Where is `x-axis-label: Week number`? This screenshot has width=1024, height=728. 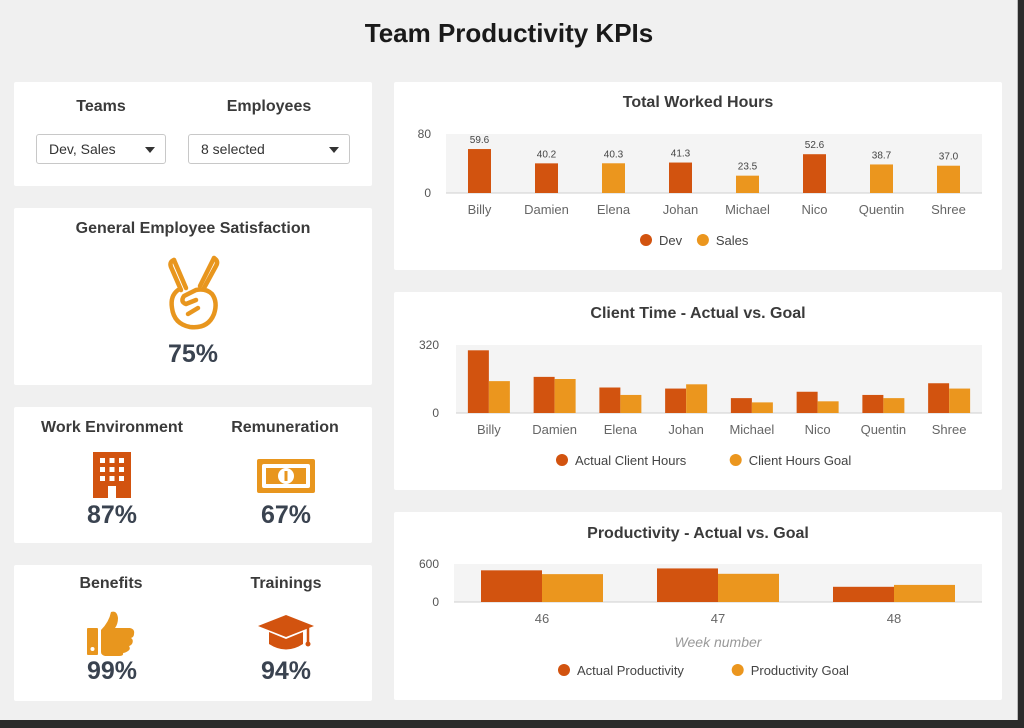 x-axis-label: Week number is located at coordinates (719, 642).